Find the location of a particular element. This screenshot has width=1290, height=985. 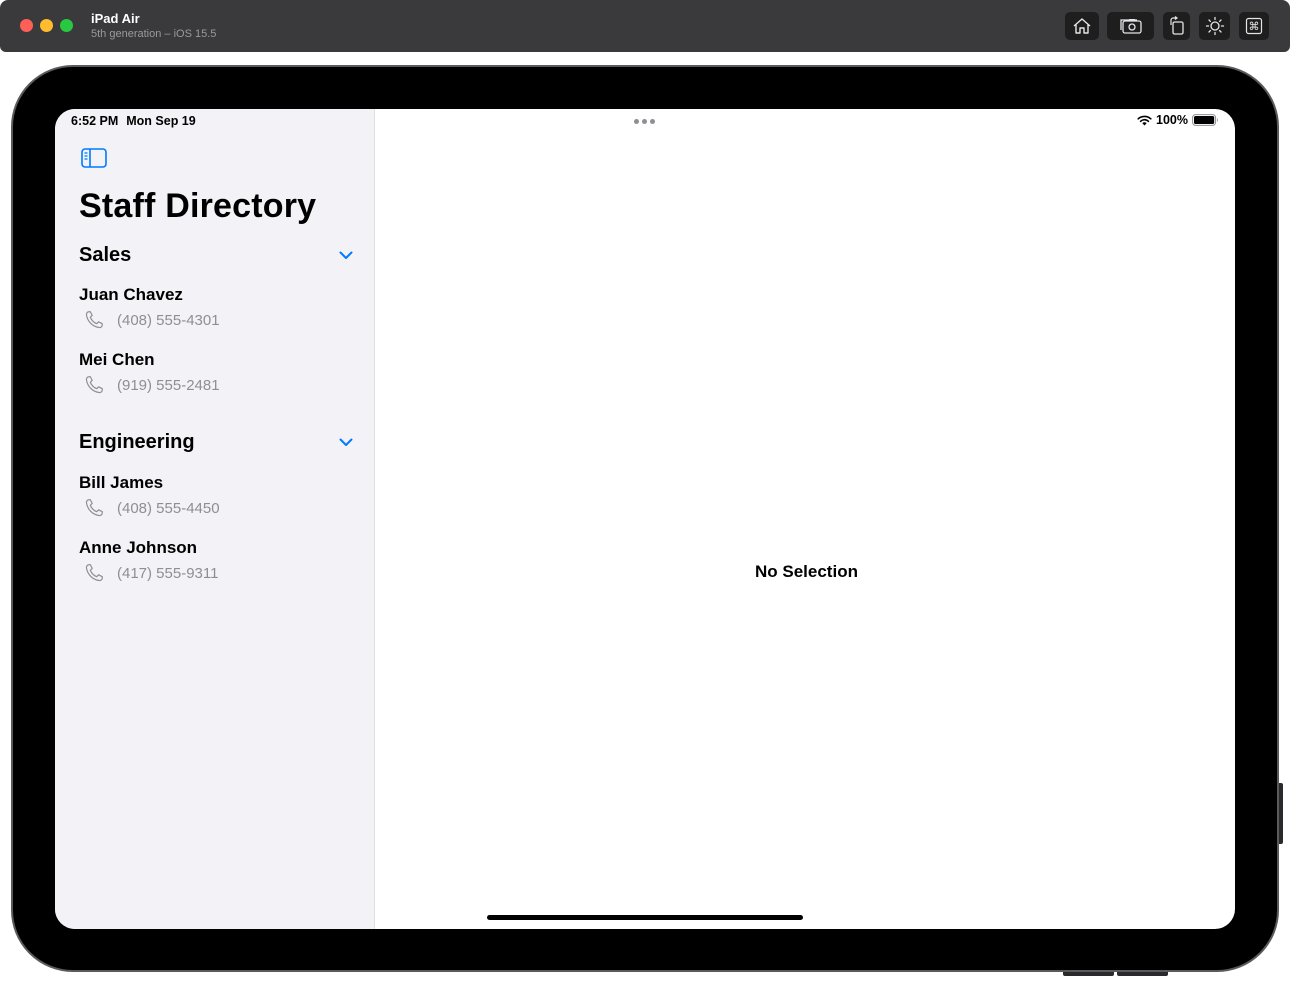

close-window-button is located at coordinates (26, 25).